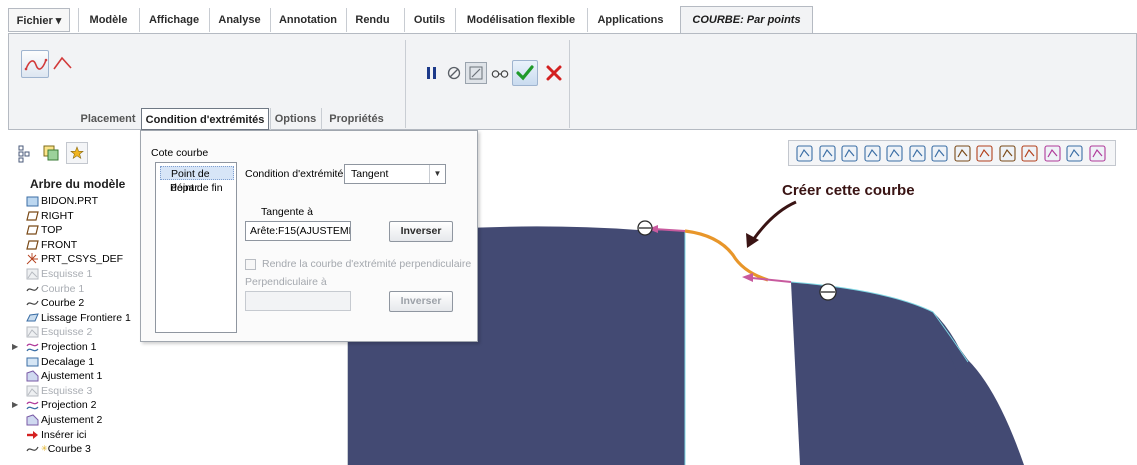 The image size is (1137, 465). I want to click on tab-affichage: Affichage, so click(173, 20).